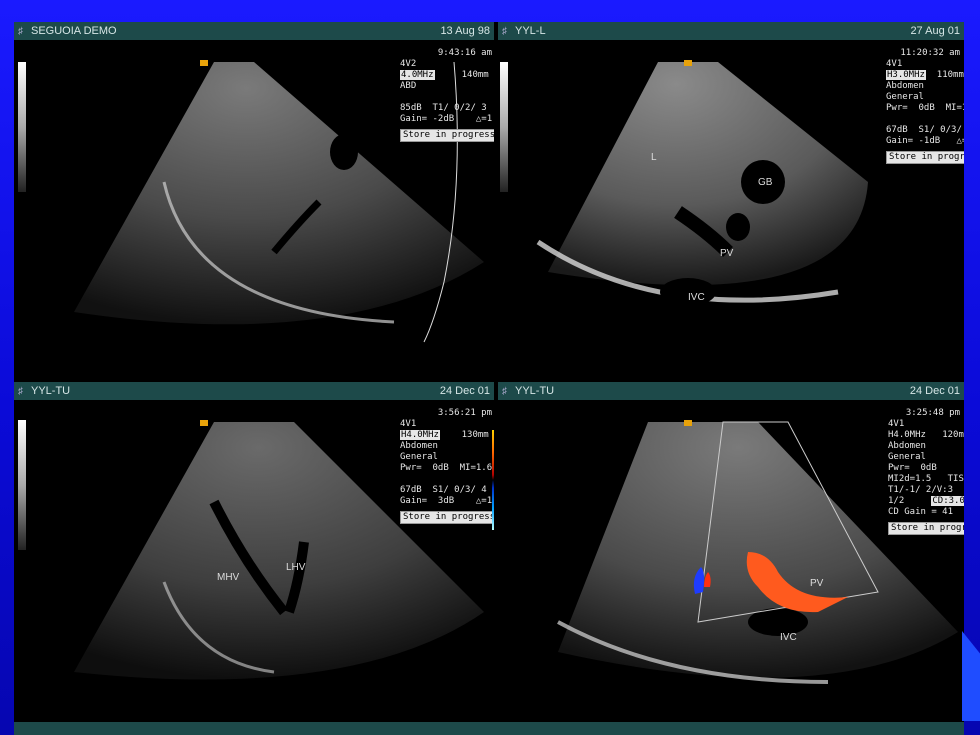 Image resolution: width=980 pixels, height=735 pixels. I want to click on slide-corner-decoration, so click(971, 676).